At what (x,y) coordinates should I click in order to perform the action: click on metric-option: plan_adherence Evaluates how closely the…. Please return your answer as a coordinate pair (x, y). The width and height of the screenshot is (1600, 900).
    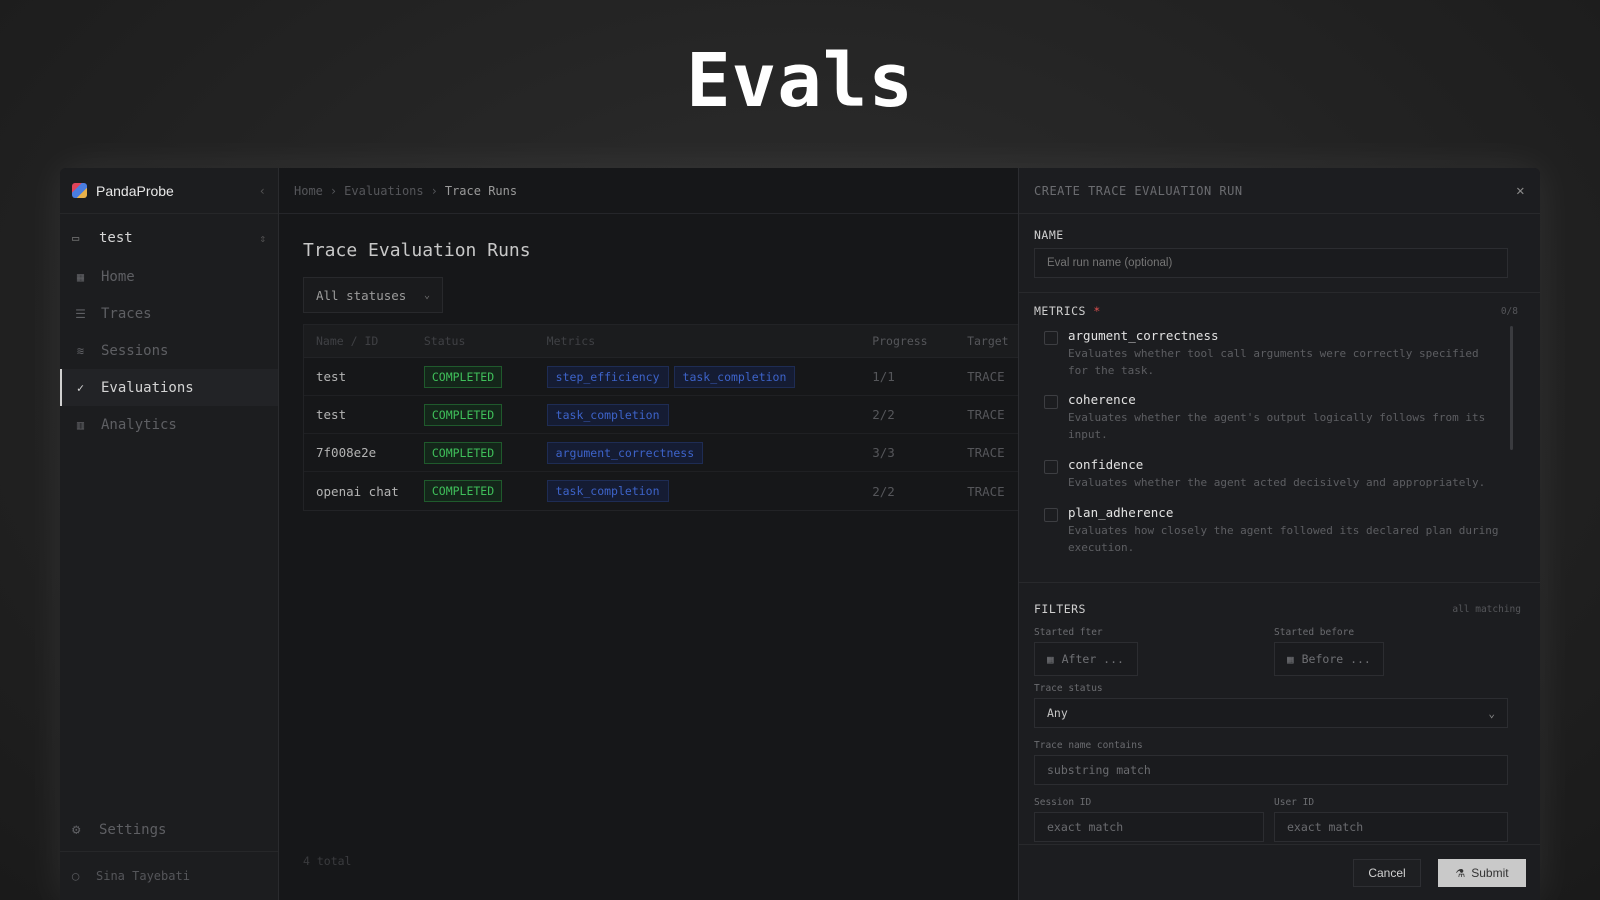
    Looking at the image, I should click on (1269, 533).